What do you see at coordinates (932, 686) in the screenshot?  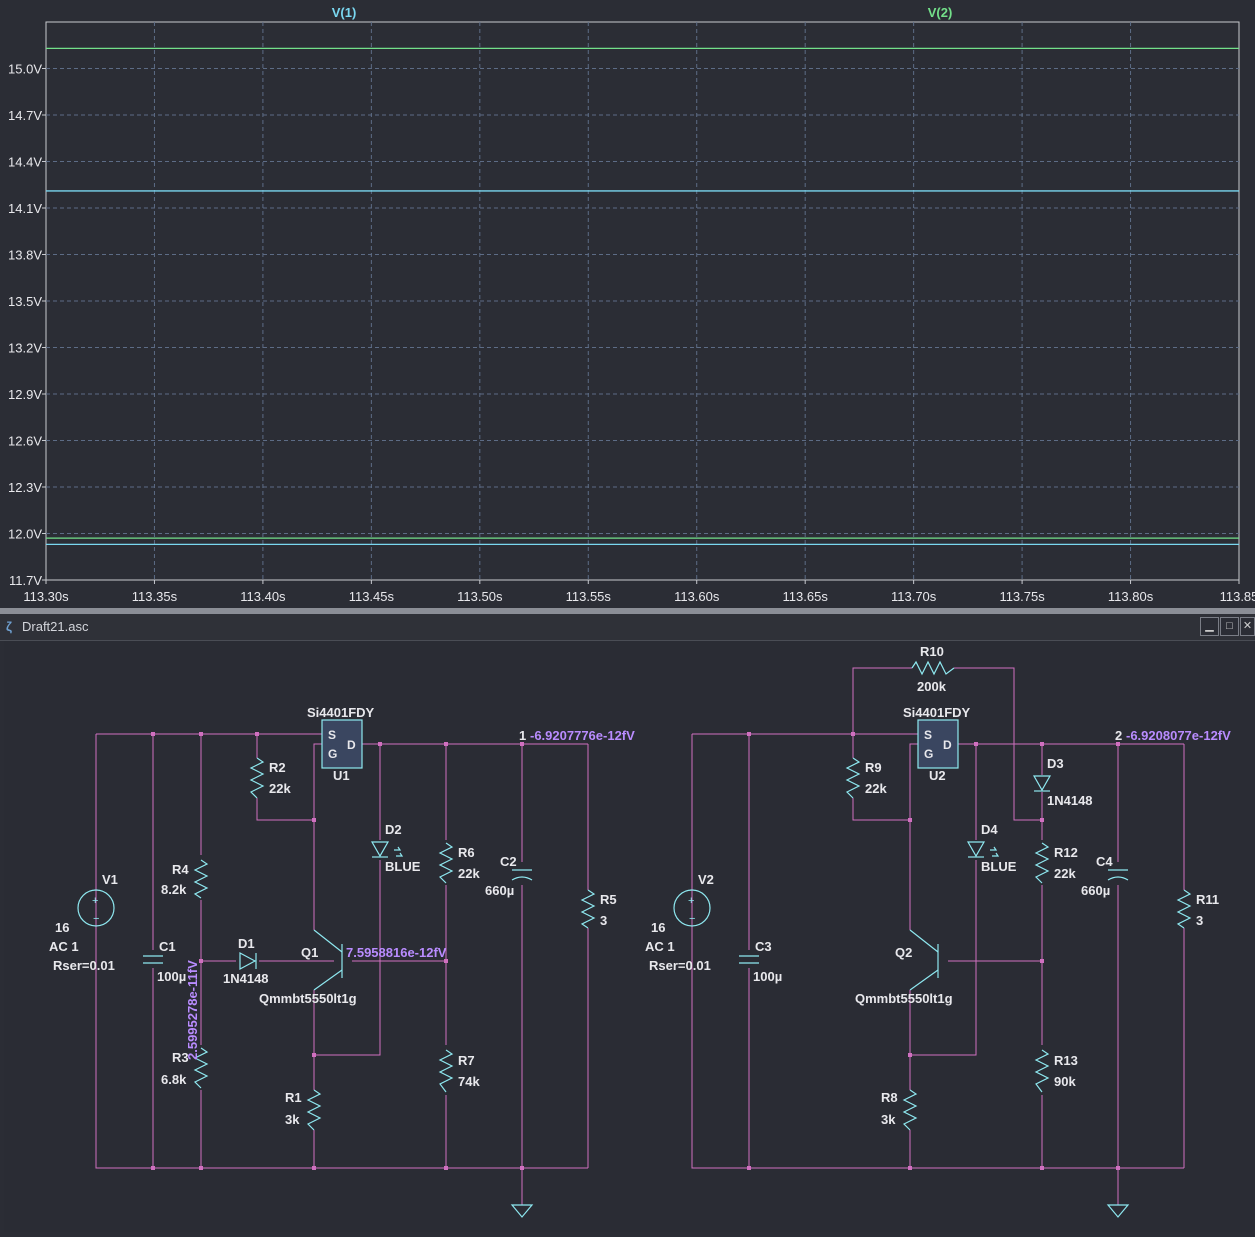 I see `R10-value: 200k` at bounding box center [932, 686].